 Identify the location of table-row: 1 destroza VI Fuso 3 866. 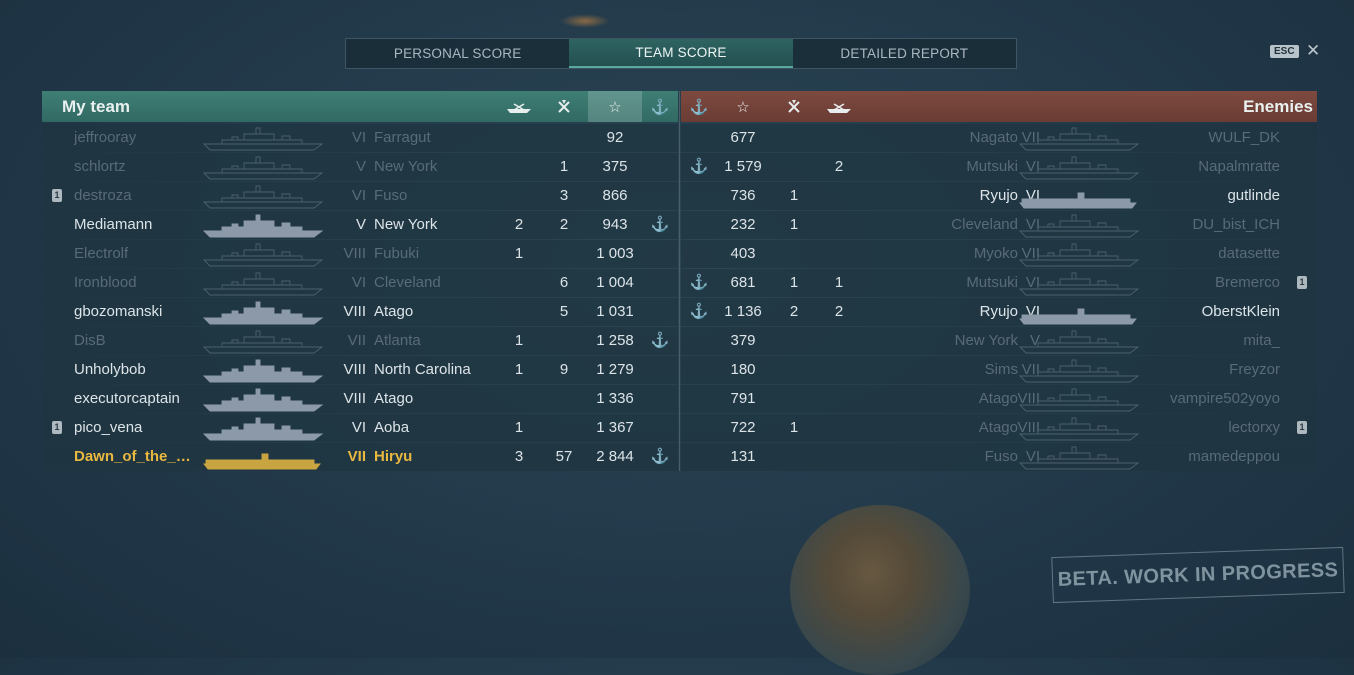
(360, 196).